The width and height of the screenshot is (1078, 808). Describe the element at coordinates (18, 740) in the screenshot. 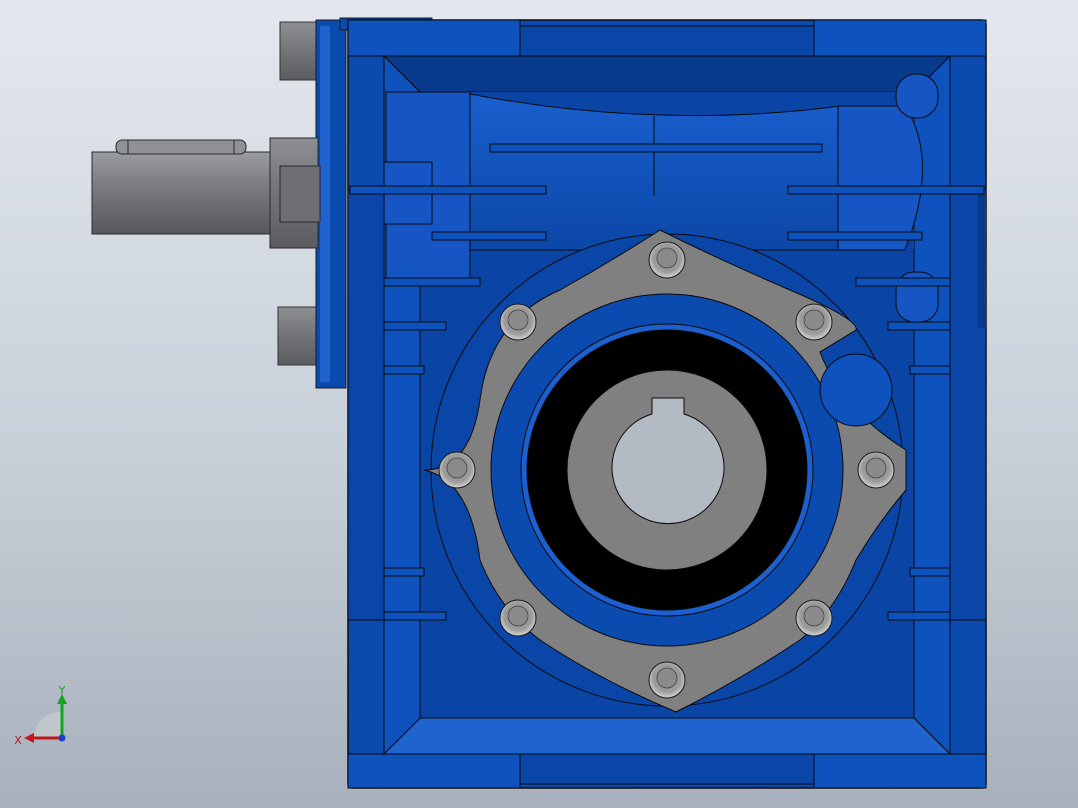

I see `x-axis-label: X` at that location.